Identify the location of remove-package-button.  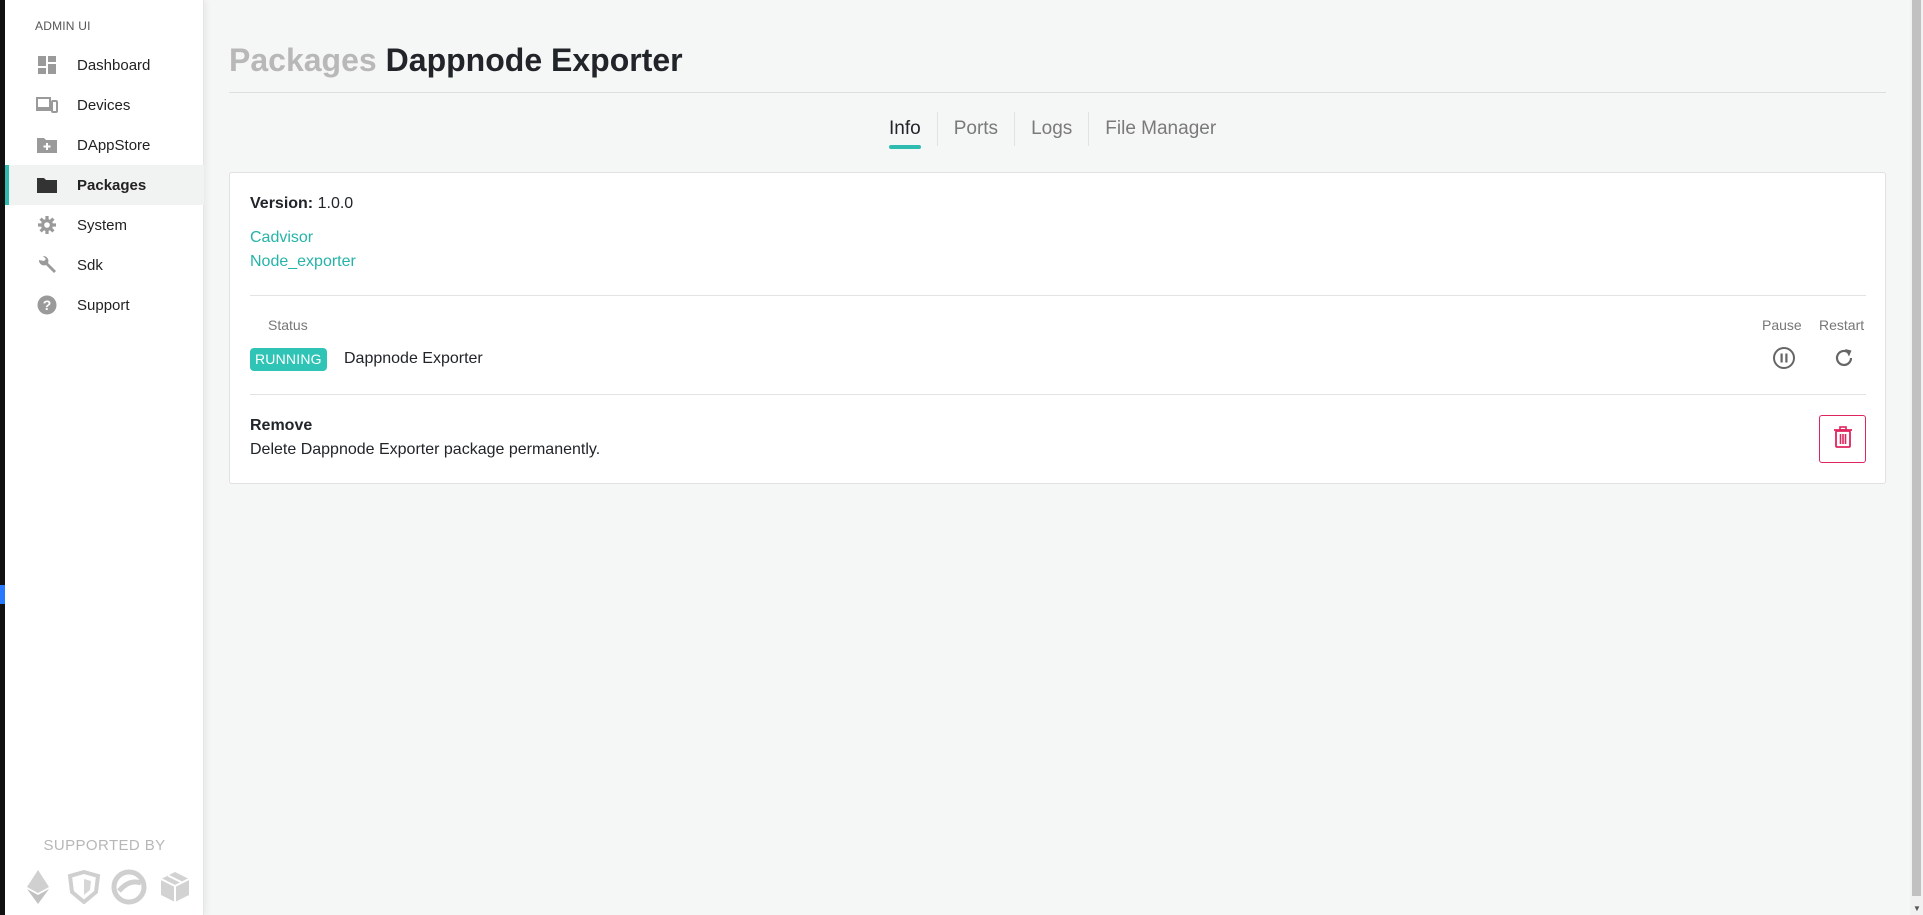
(1842, 439).